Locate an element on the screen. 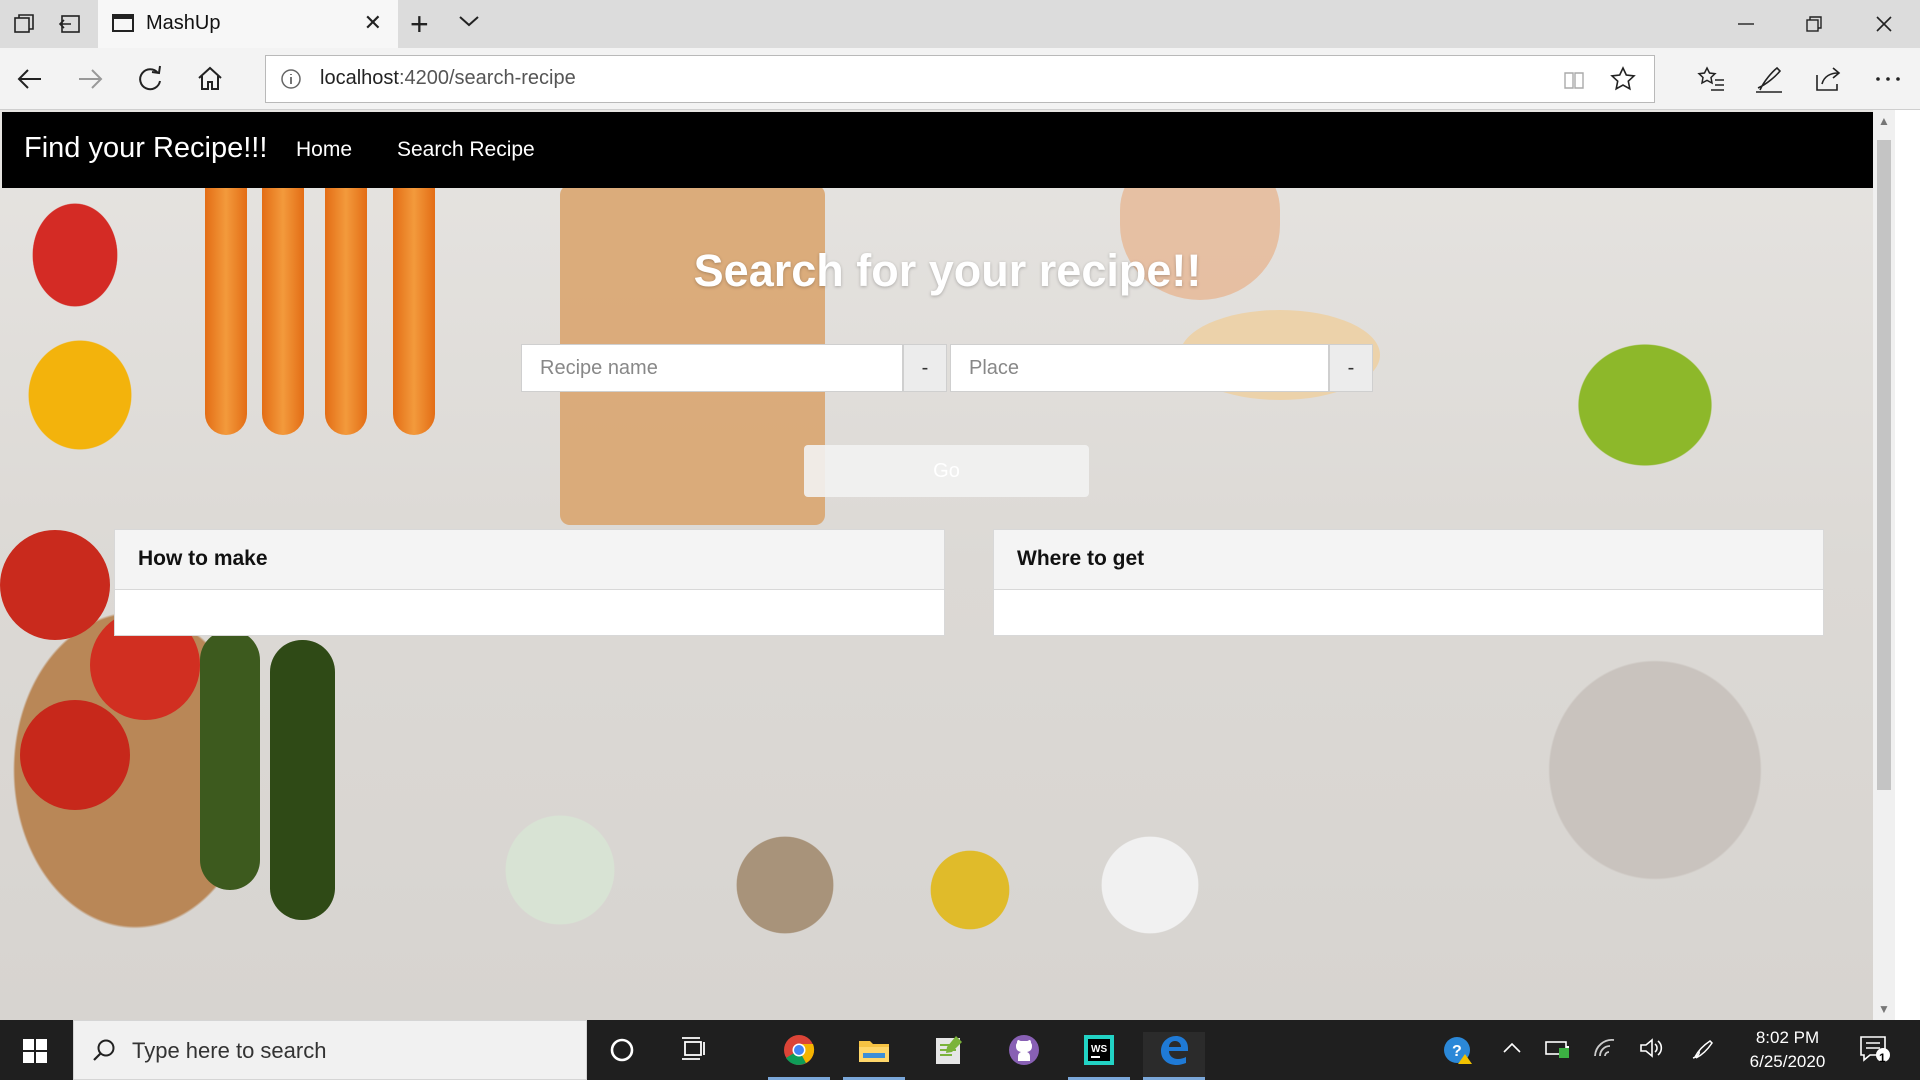 The height and width of the screenshot is (1080, 1920). how-to-make-card: How to make is located at coordinates (529, 582).